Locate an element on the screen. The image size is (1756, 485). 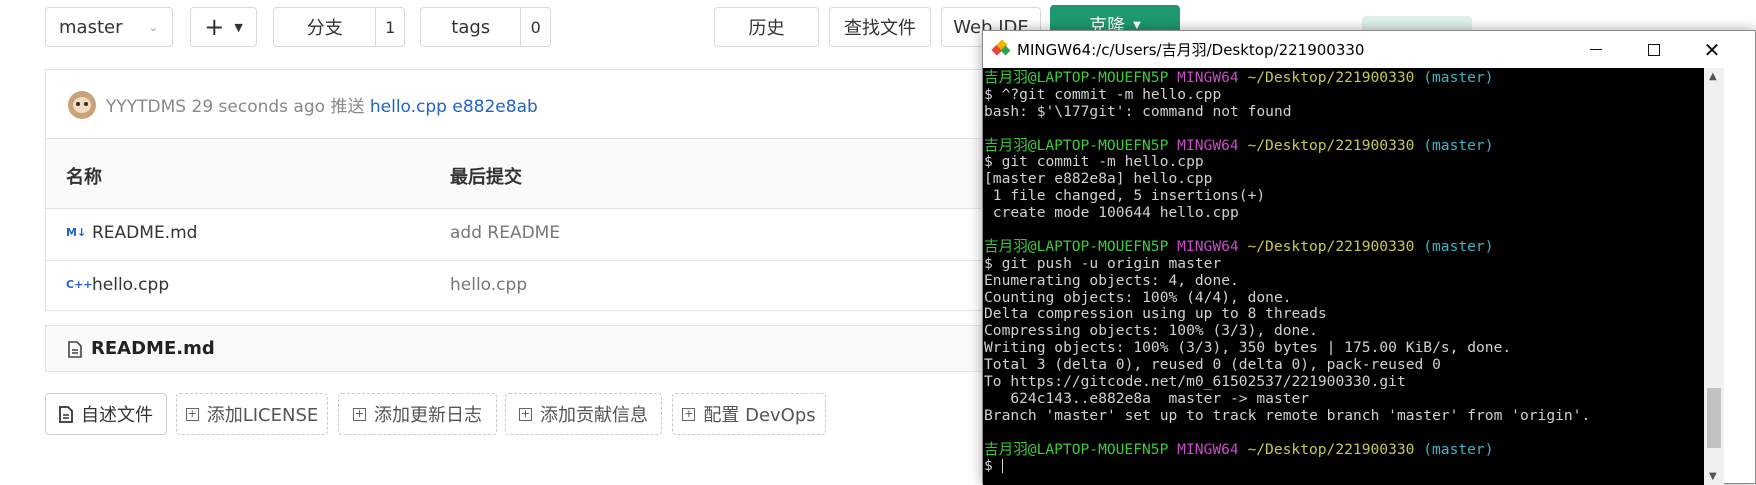
branch-select: master ⌄ is located at coordinates (109, 27).